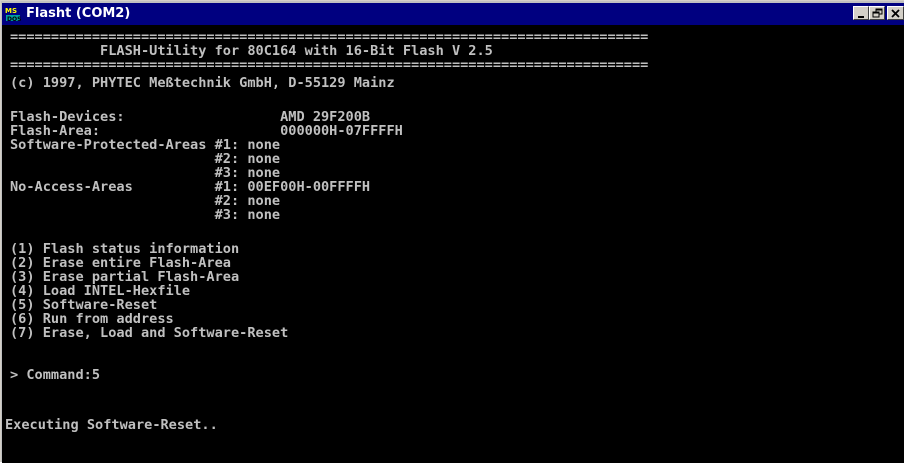 This screenshot has height=463, width=904. I want to click on no-access-area-3-line: #3: none, so click(145, 215).